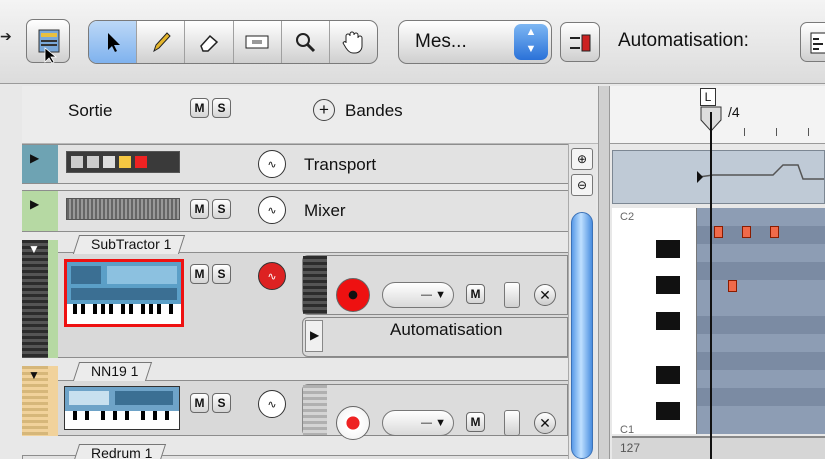 The width and height of the screenshot is (825, 459). Describe the element at coordinates (627, 217) in the screenshot. I see `note-label-c2: C2` at that location.